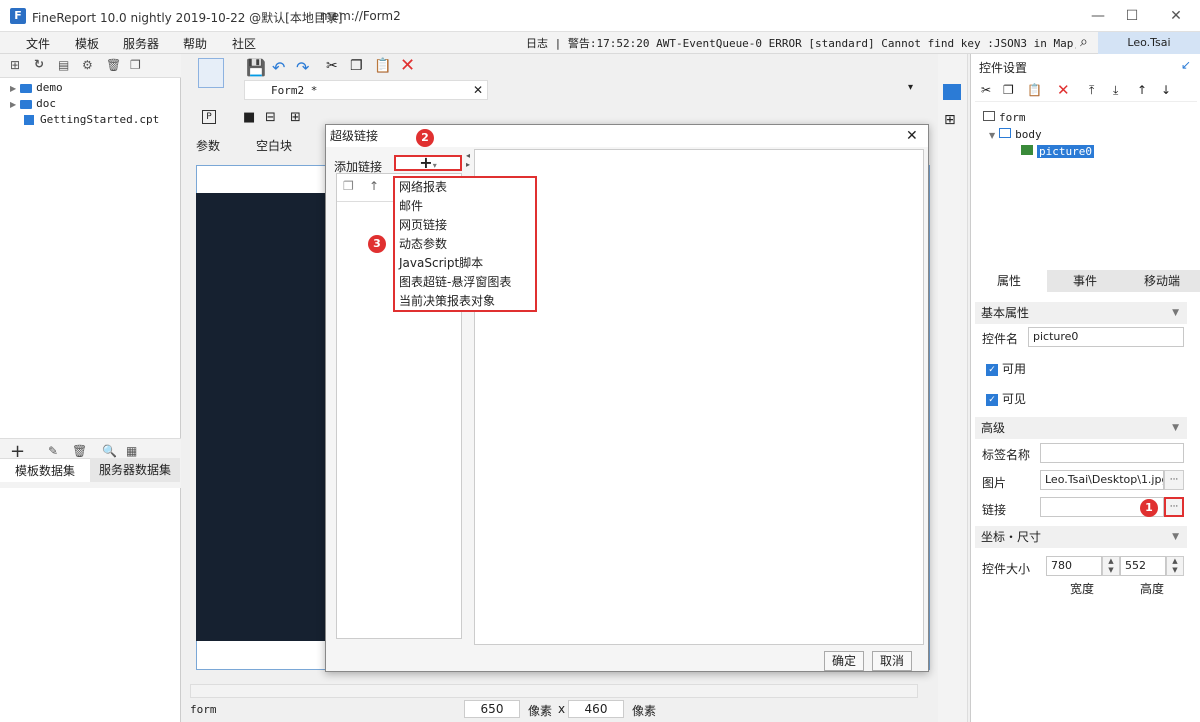  What do you see at coordinates (109, 451) in the screenshot?
I see `preview-icon: 🔍` at bounding box center [109, 451].